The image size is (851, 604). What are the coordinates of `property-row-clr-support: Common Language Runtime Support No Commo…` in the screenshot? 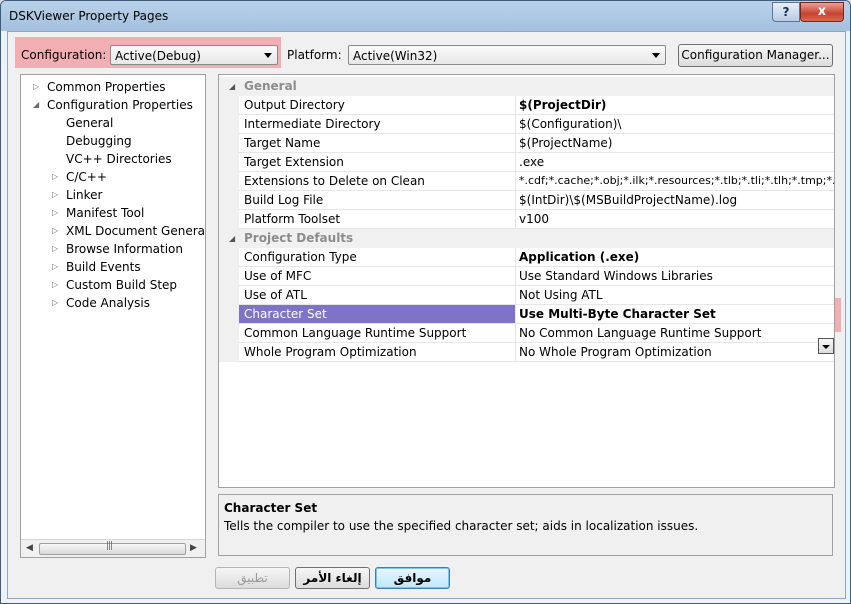 It's located at (526, 333).